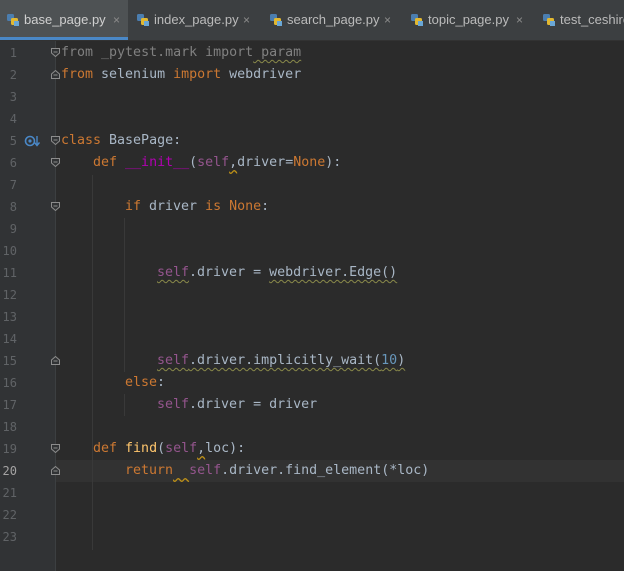  I want to click on line-number: 13, so click(9, 317).